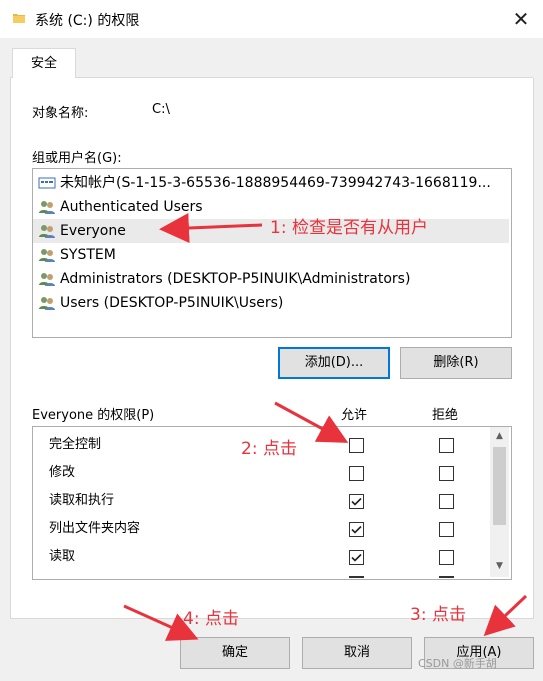 The height and width of the screenshot is (681, 543). Describe the element at coordinates (457, 663) in the screenshot. I see `watermark: CSDN @新手胡` at that location.